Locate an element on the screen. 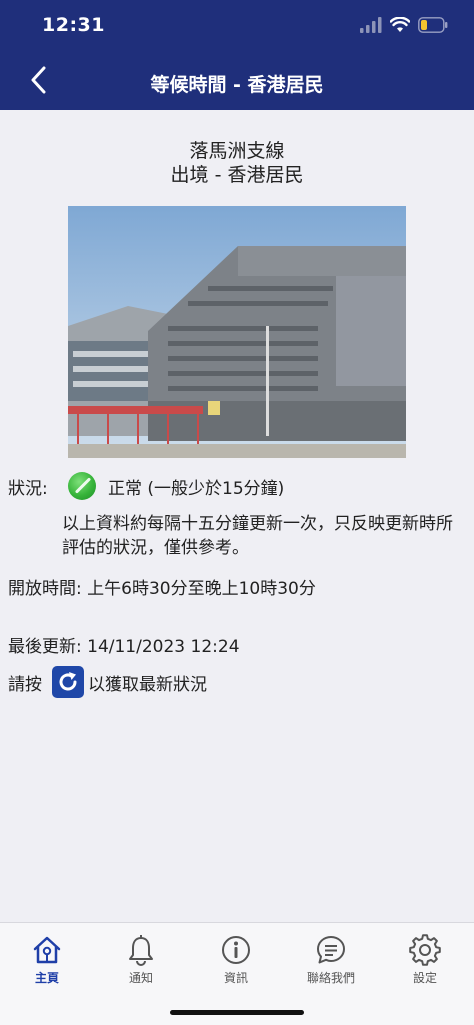 This screenshot has width=474, height=1025. last-update: 最後更新: 14/11/2023 12:24 is located at coordinates (124, 647).